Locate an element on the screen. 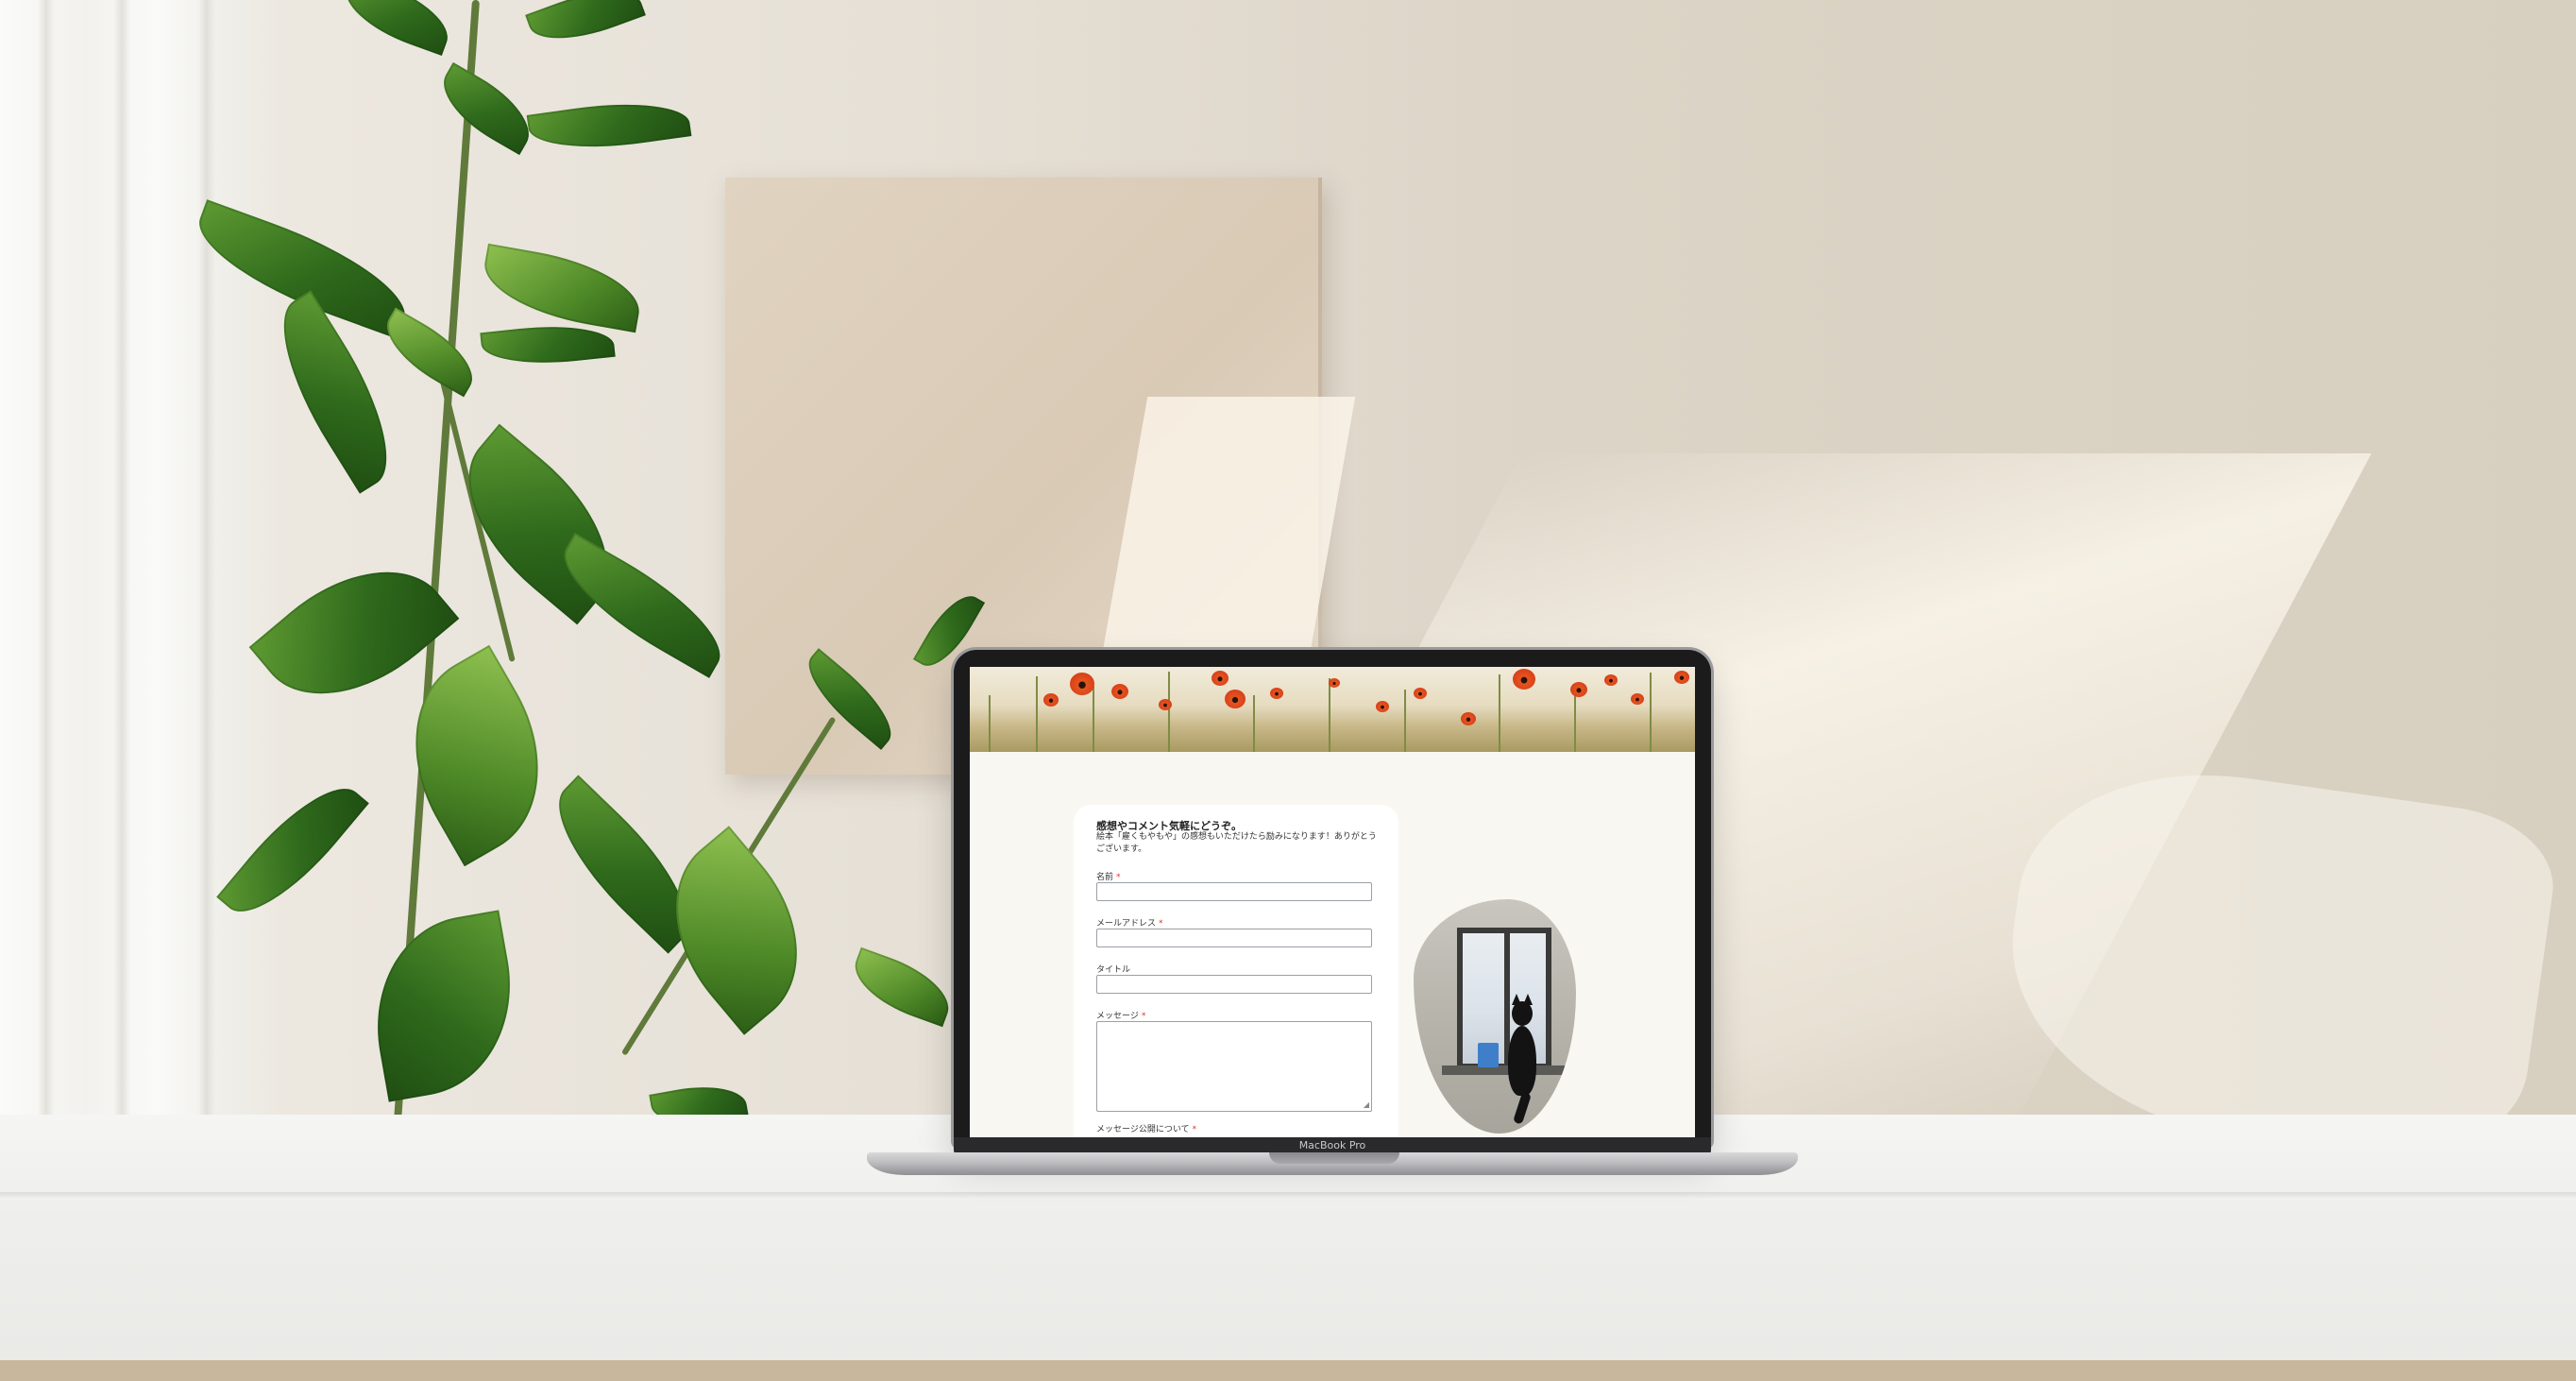 The height and width of the screenshot is (1381, 2576). publish-label-text: メッセージ公開について is located at coordinates (1143, 1130).